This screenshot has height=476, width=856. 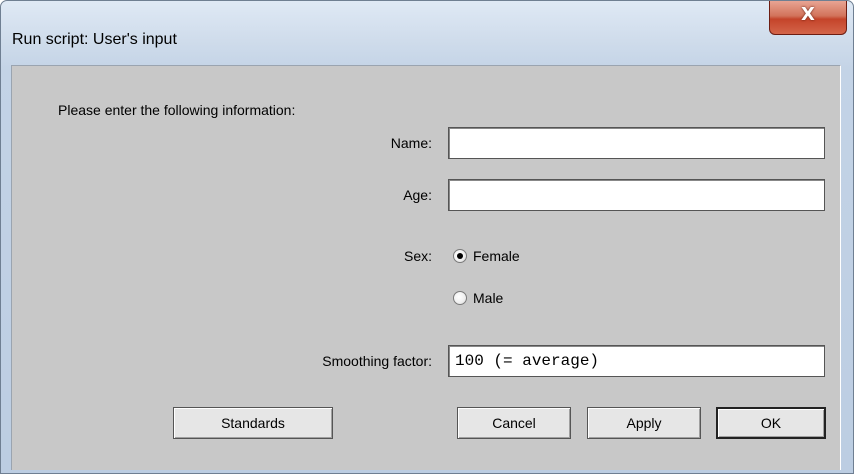 What do you see at coordinates (514, 423) in the screenshot?
I see `cancel-button: Cancel` at bounding box center [514, 423].